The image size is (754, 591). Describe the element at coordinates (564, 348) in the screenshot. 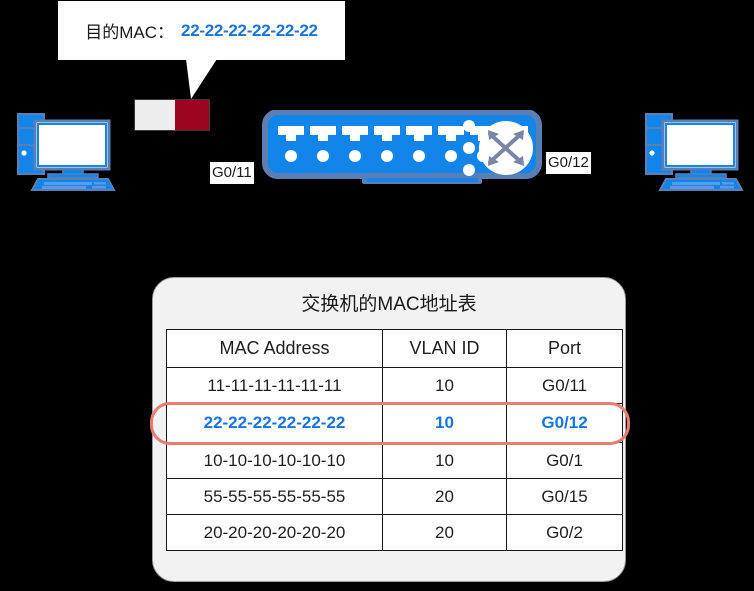

I see `column-header: Port` at that location.